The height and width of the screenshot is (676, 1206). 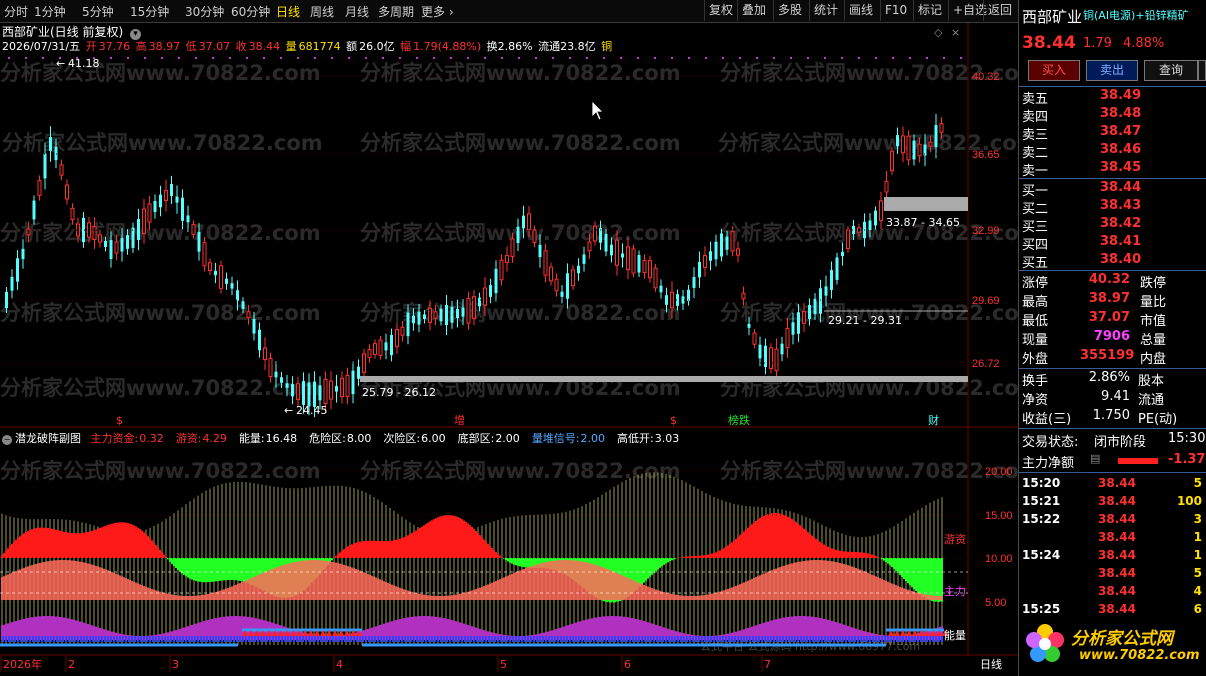 What do you see at coordinates (1112, 70) in the screenshot?
I see `sell-button: 卖出` at bounding box center [1112, 70].